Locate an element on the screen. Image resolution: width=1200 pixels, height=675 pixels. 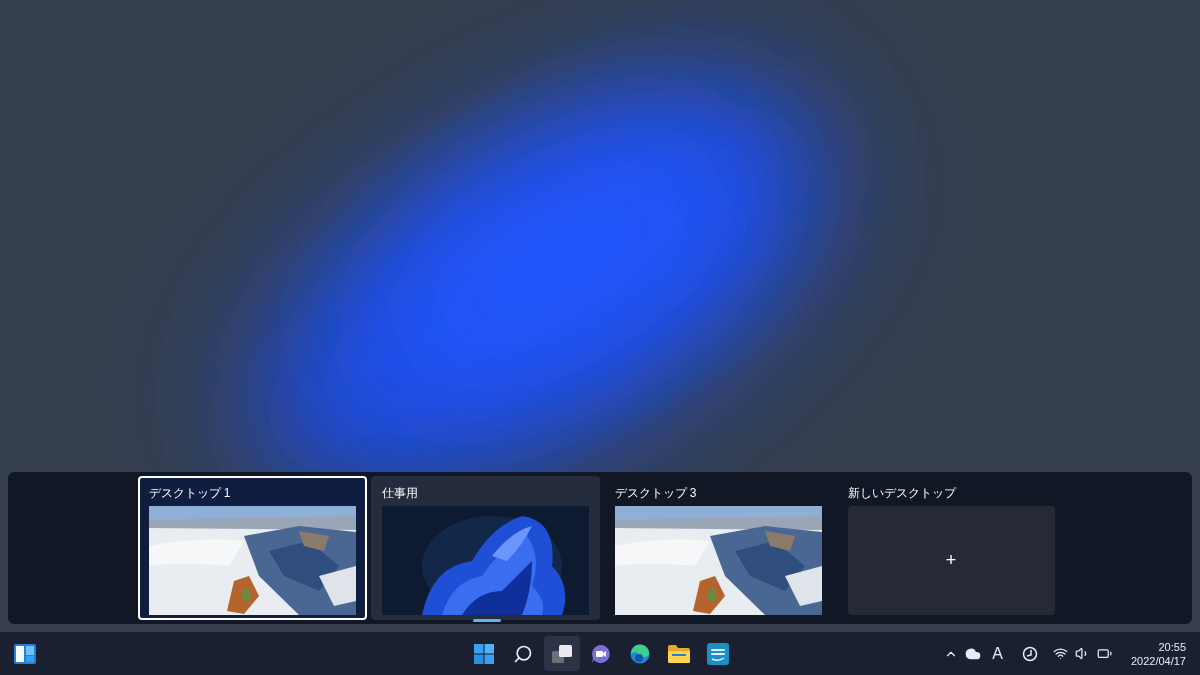
taskbar-button is located at coordinates (562, 653).